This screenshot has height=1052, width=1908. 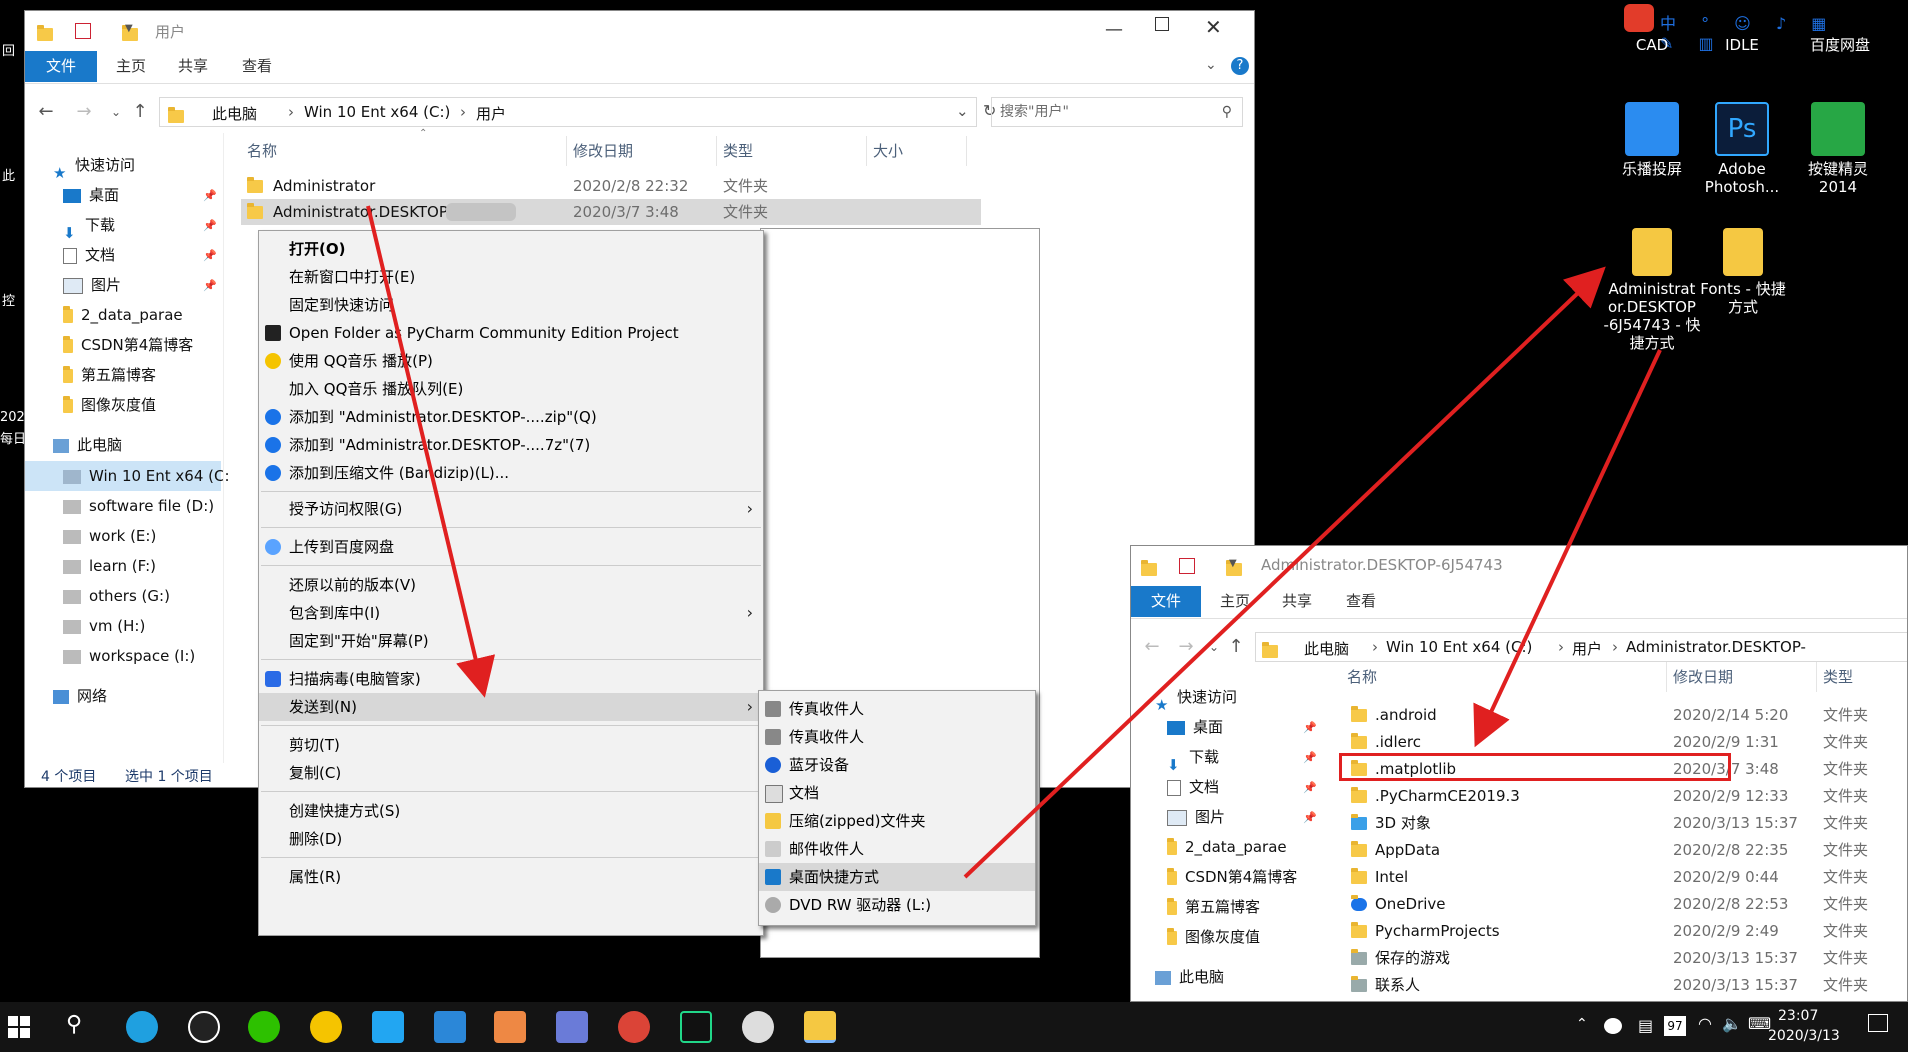 I want to click on clock-date: 2020/3/13, so click(x=1804, y=1036).